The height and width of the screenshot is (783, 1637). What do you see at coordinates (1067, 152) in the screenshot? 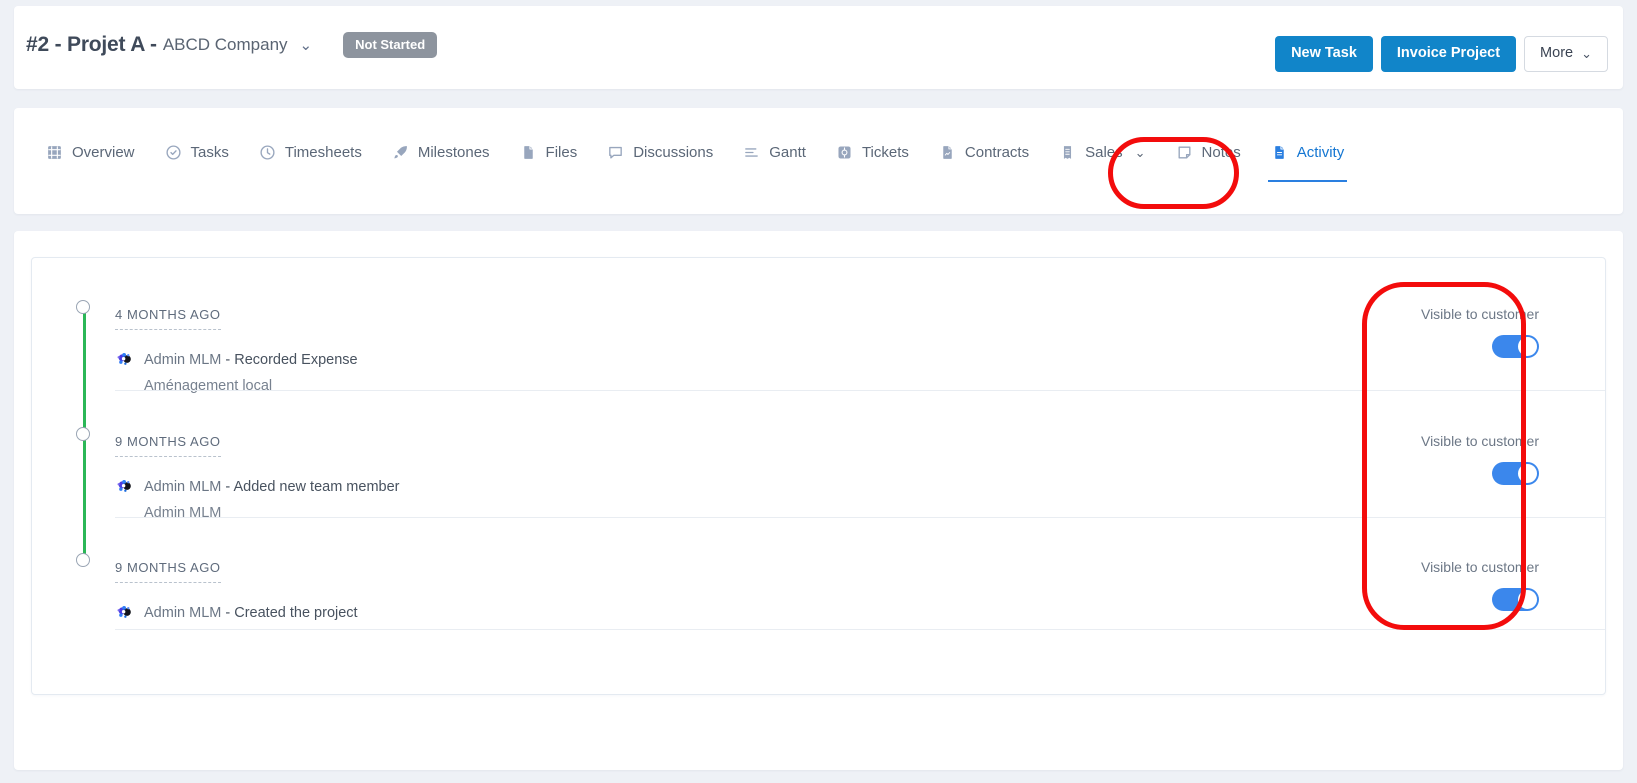
I see `receipt-icon` at bounding box center [1067, 152].